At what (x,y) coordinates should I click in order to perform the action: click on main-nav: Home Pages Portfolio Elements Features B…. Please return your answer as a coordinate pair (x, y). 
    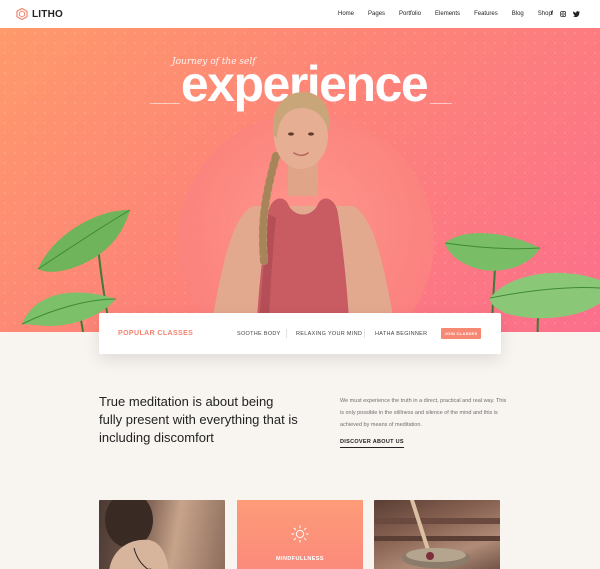
    Looking at the image, I should click on (452, 14).